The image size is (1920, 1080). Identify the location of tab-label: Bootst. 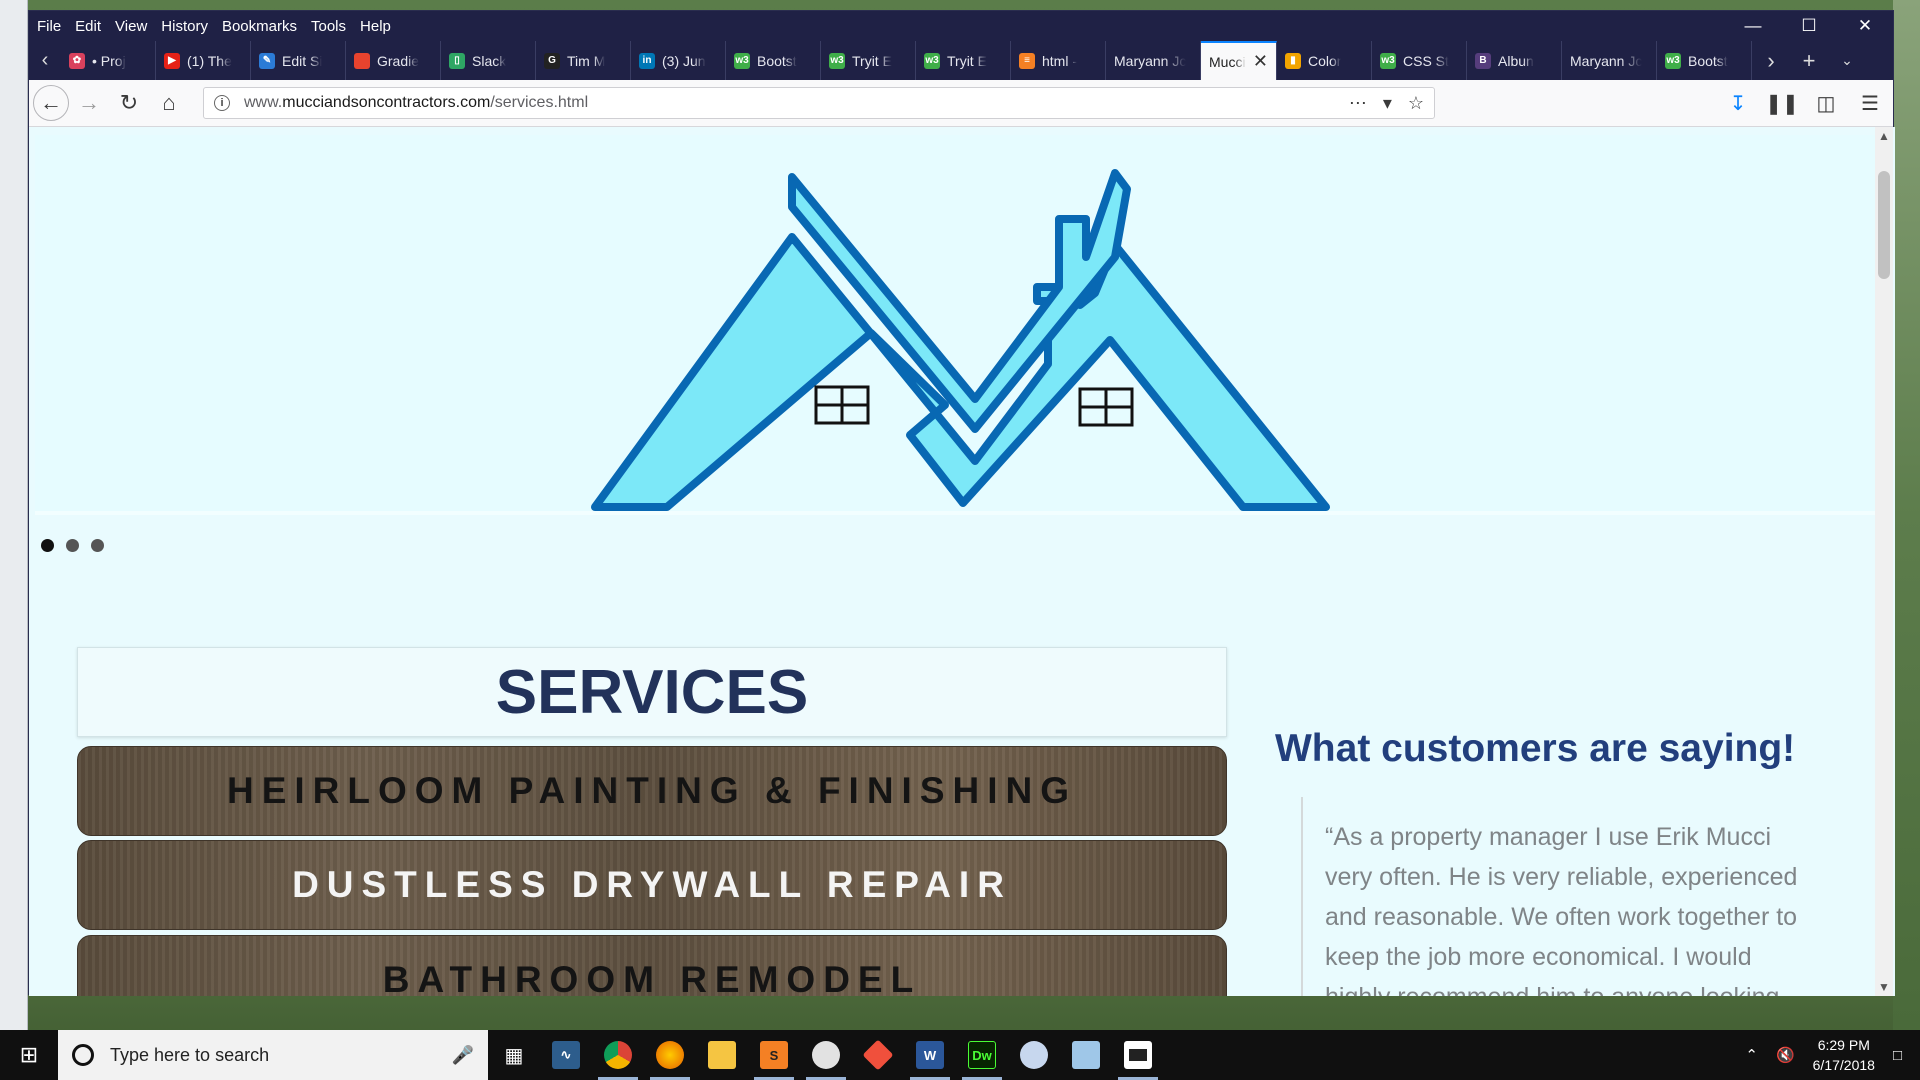
(1708, 60).